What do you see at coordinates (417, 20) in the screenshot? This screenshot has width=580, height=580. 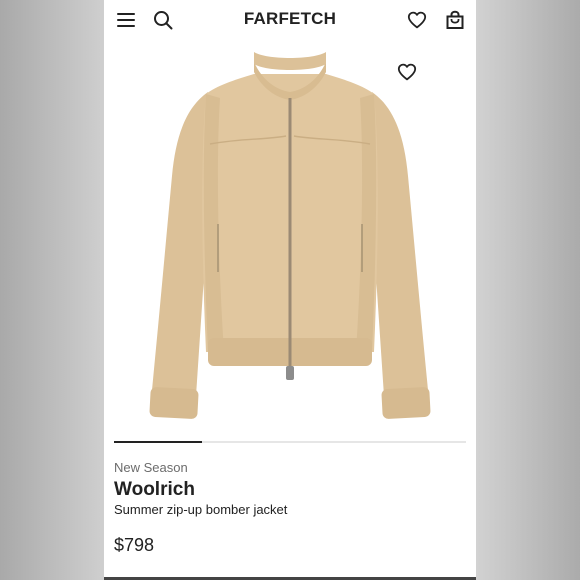 I see `heart-icon` at bounding box center [417, 20].